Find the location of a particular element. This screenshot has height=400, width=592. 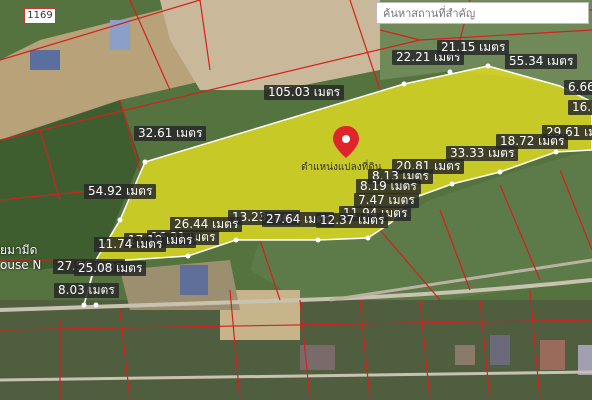

measurement-label: 32.61 เมตร is located at coordinates (170, 133).